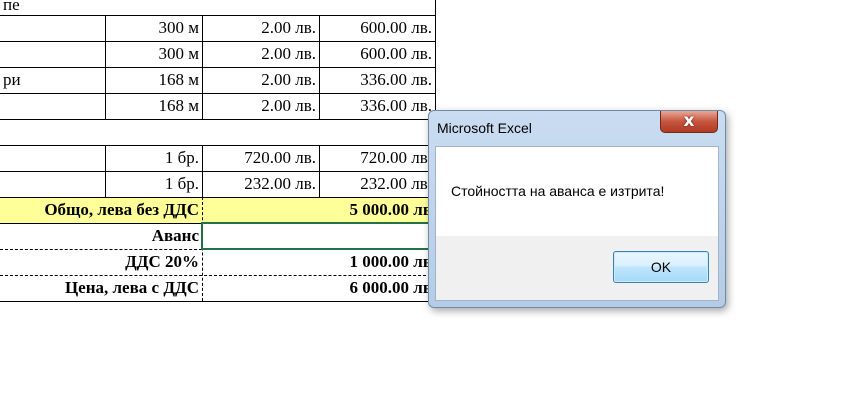  I want to click on vat-label-cell: ДДС 20%, so click(101, 263).